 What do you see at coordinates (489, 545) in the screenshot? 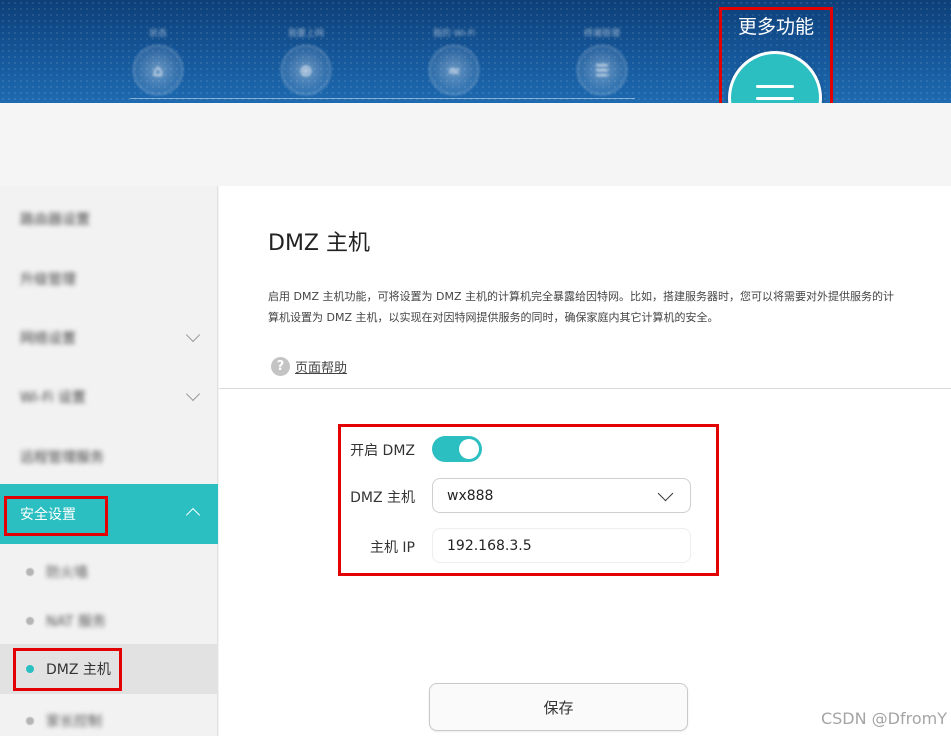
I see `host-ip-value: 192.168.3.5` at bounding box center [489, 545].